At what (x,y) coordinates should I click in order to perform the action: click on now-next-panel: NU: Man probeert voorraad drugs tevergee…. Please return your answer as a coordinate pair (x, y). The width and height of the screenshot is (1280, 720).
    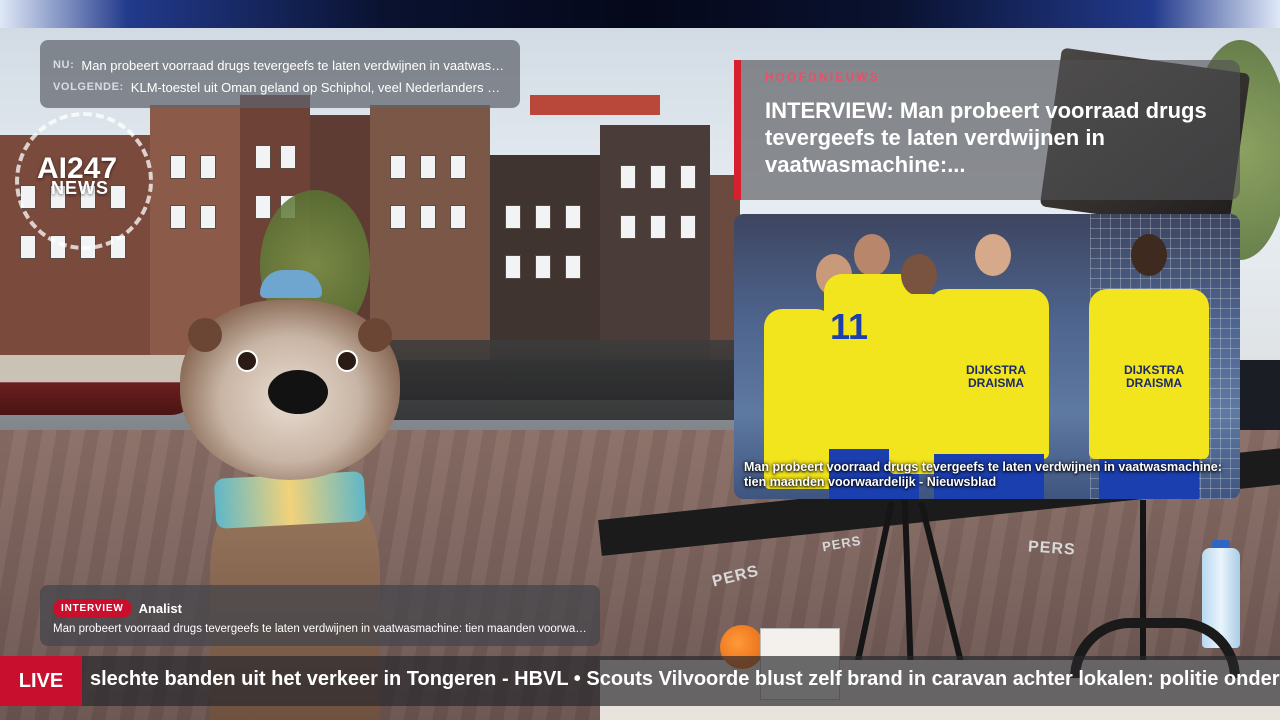
    Looking at the image, I should click on (280, 74).